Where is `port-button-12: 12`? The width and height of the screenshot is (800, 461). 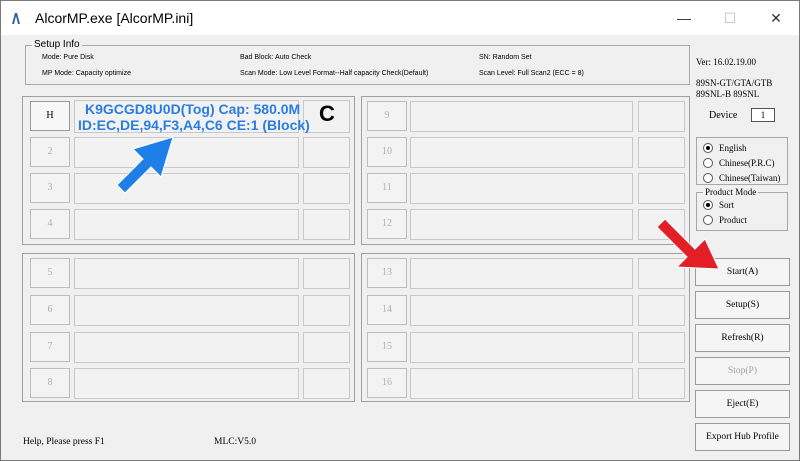
port-button-12: 12 is located at coordinates (387, 224).